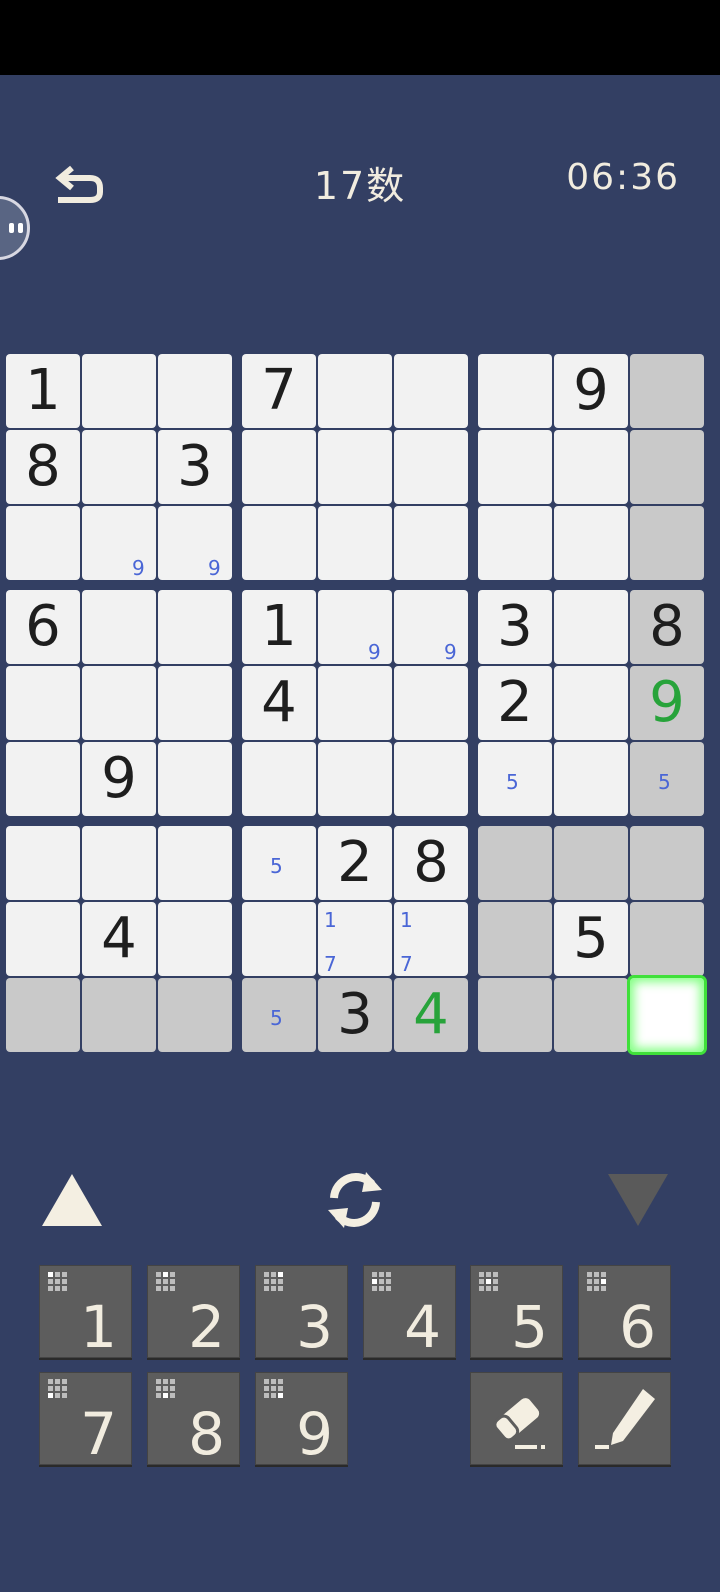 This screenshot has width=720, height=1592. I want to click on number-key-1: 1, so click(85, 1313).